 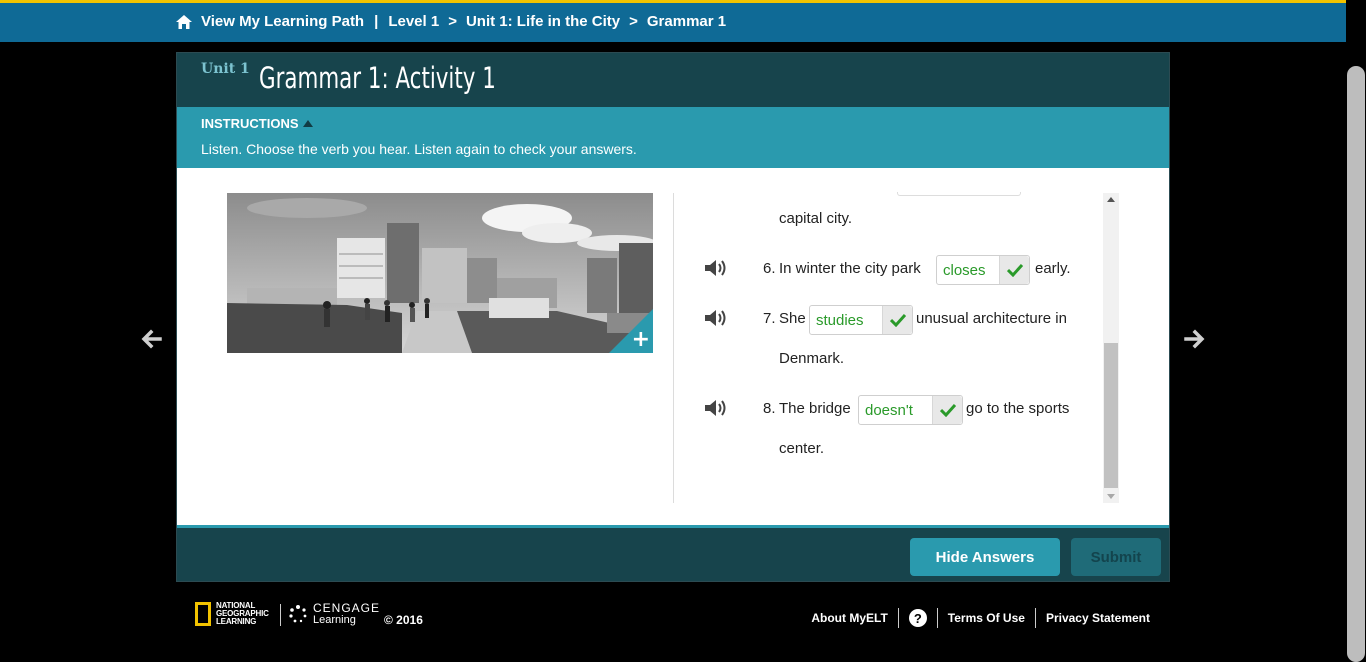 I want to click on action-bar: Hide Answers Submit, so click(x=673, y=553).